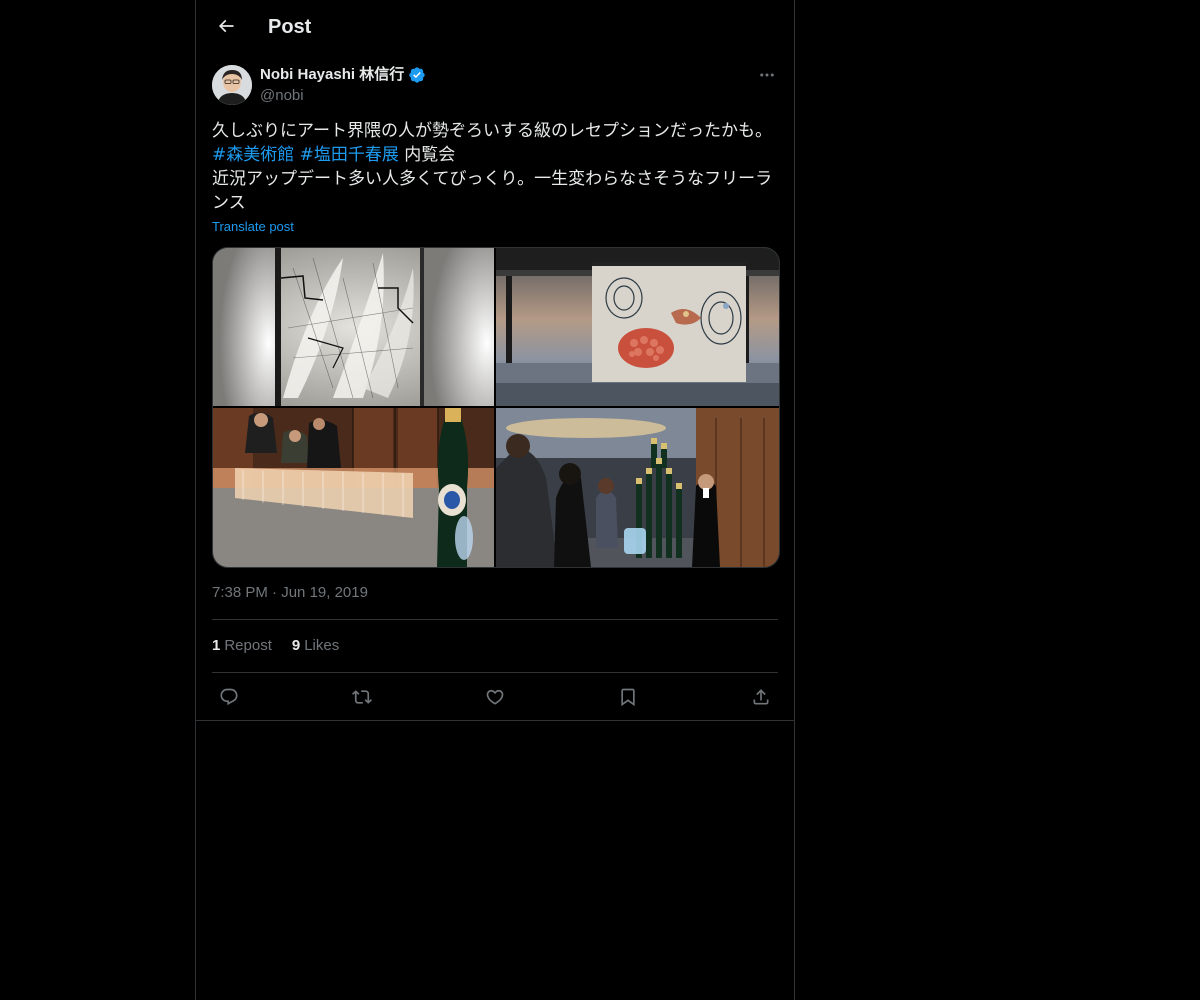 The image size is (1200, 1000). I want to click on post-bottom-border, so click(495, 720).